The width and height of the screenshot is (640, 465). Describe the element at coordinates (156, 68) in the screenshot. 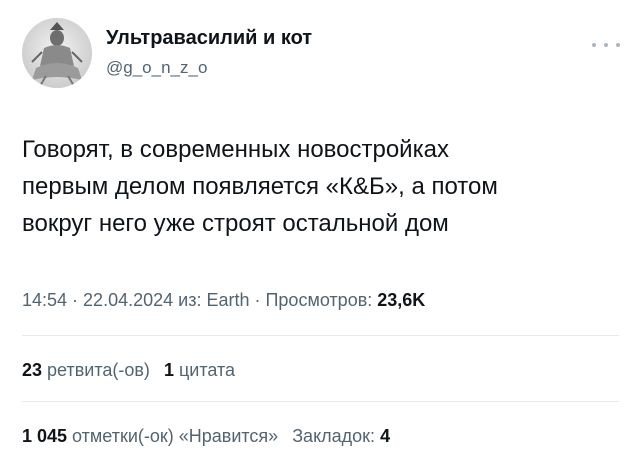

I see `user-handle: @g_o_n_z_o` at that location.